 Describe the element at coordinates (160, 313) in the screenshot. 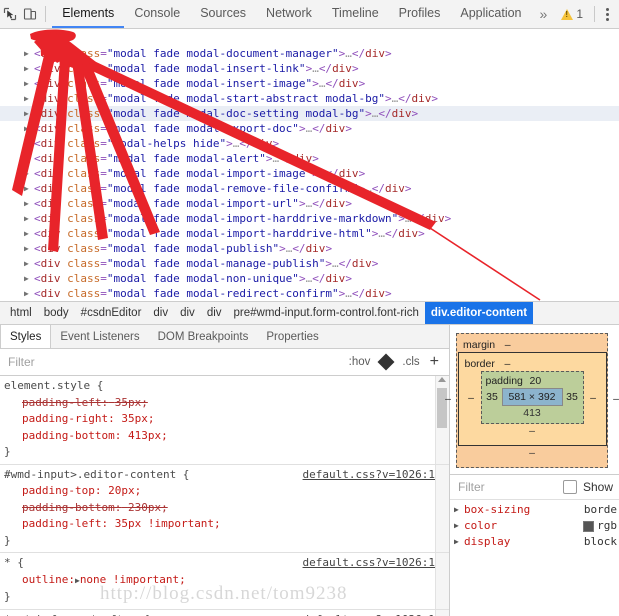

I see `breadcrumb-item-3: div` at that location.